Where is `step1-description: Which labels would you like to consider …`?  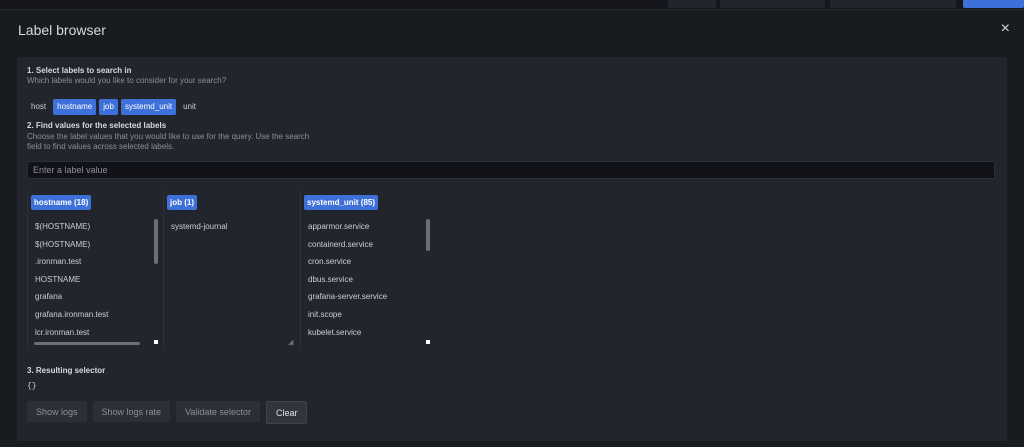 step1-description: Which labels would you like to consider … is located at coordinates (127, 80).